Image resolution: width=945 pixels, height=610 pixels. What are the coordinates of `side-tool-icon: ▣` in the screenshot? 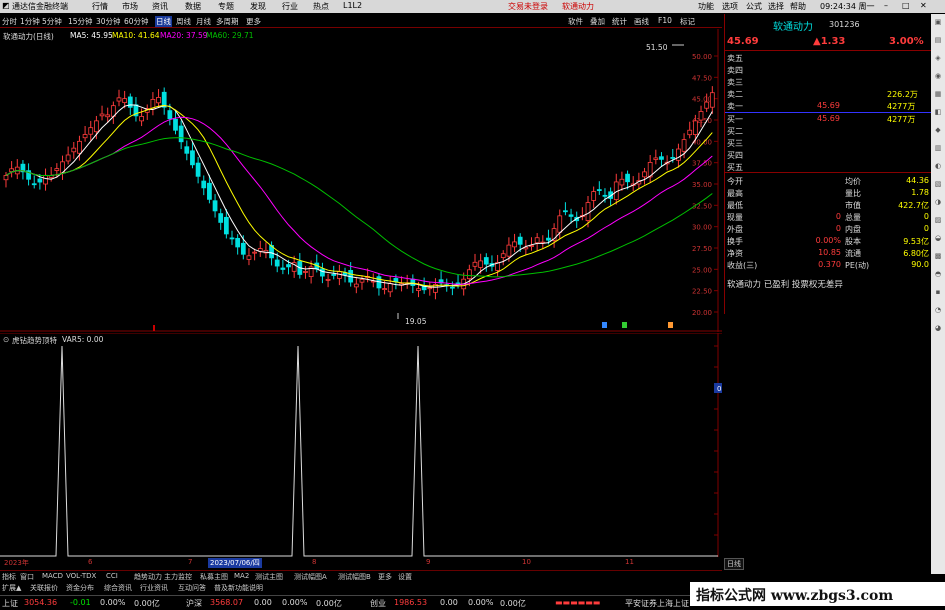 It's located at (938, 23).